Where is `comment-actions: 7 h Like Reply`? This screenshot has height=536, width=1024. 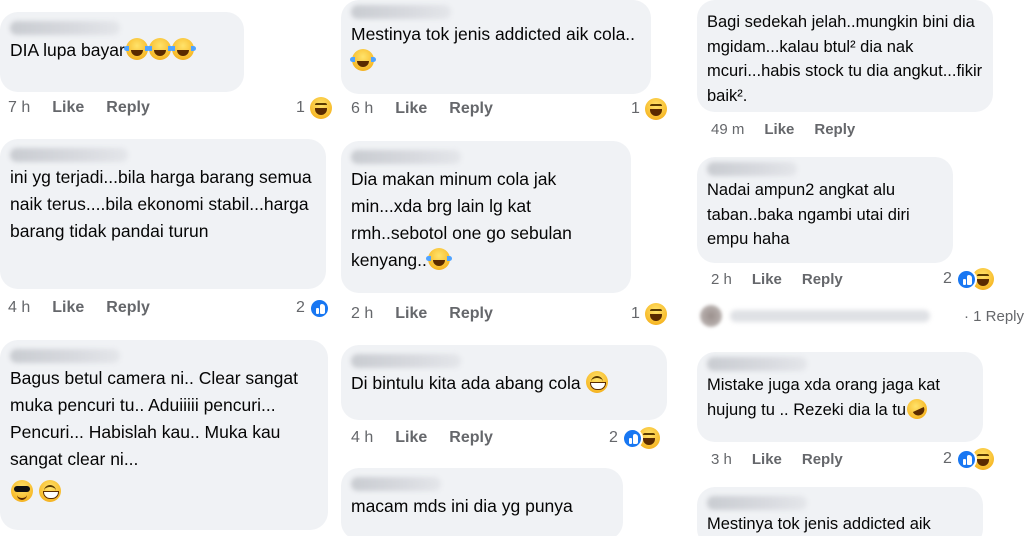 comment-actions: 7 h Like Reply is located at coordinates (79, 108).